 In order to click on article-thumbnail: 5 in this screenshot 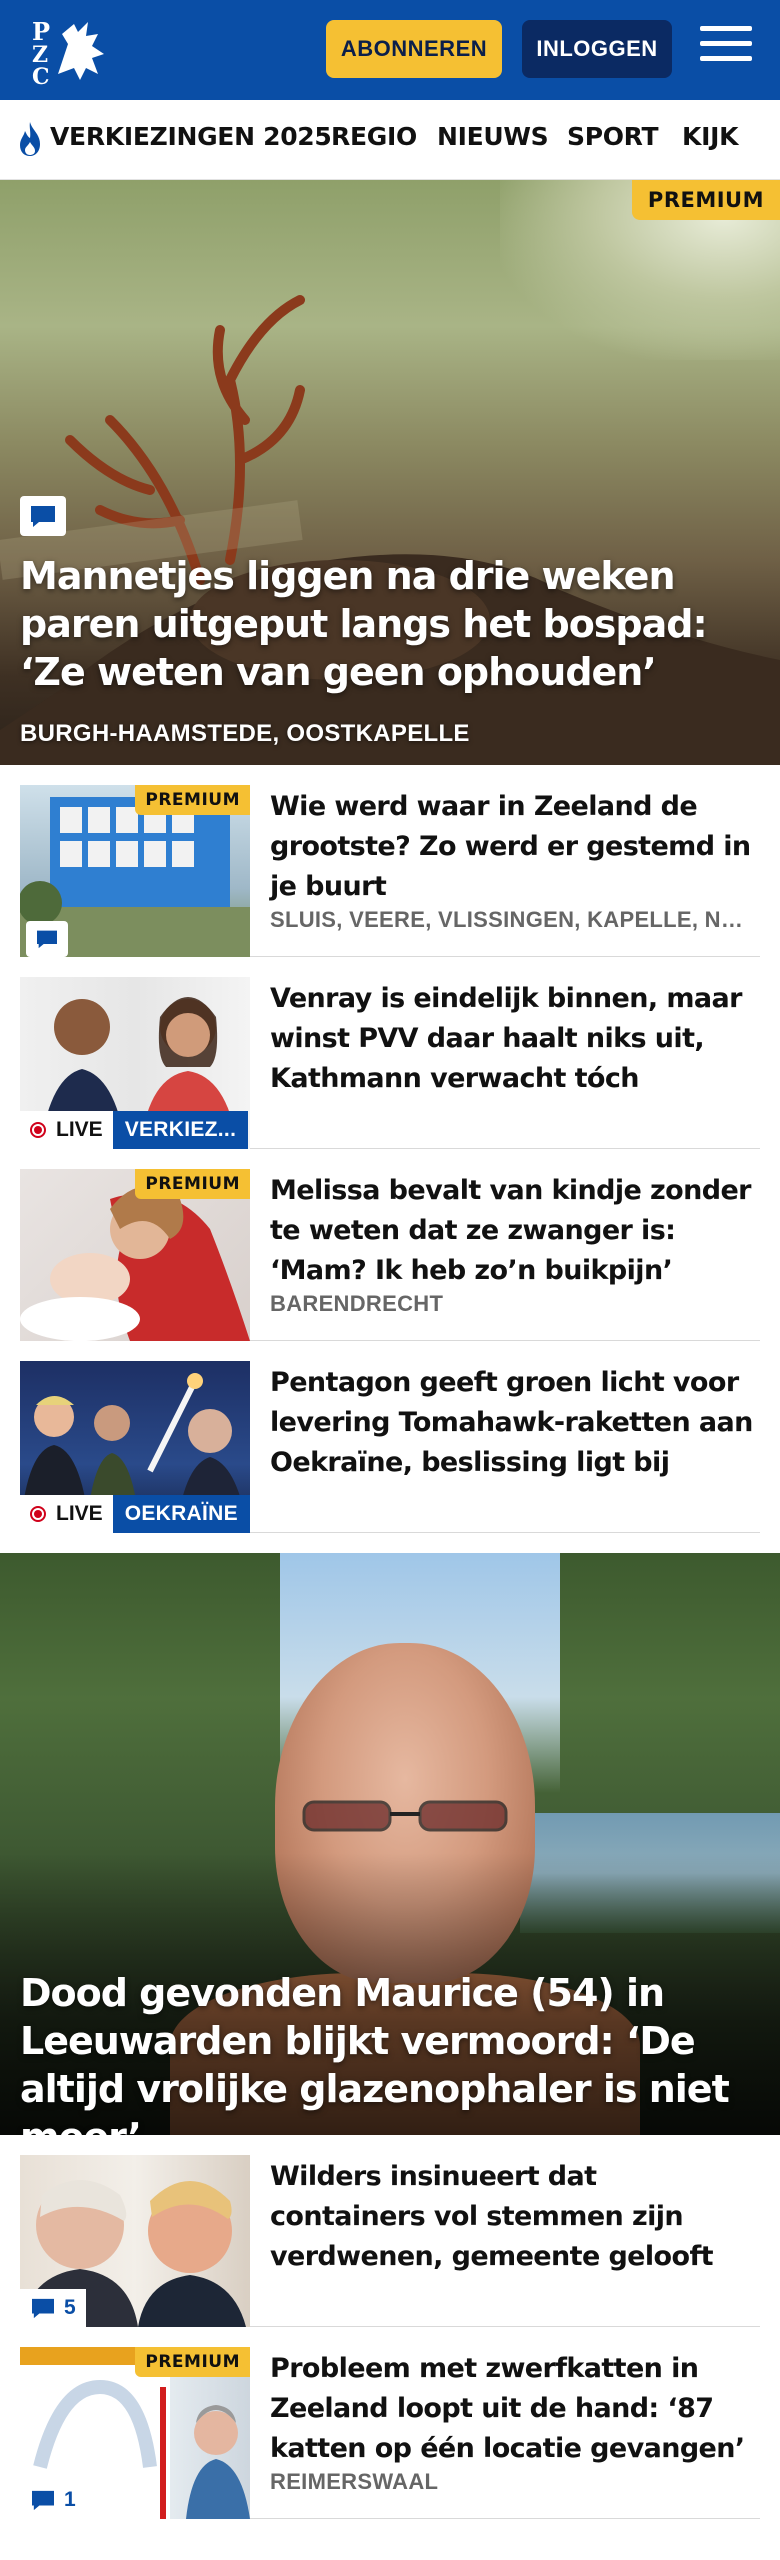, I will do `click(135, 2241)`.